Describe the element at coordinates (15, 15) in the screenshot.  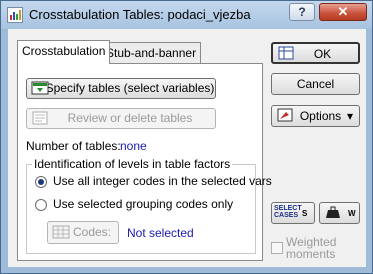
I see `app-chart-icon` at that location.